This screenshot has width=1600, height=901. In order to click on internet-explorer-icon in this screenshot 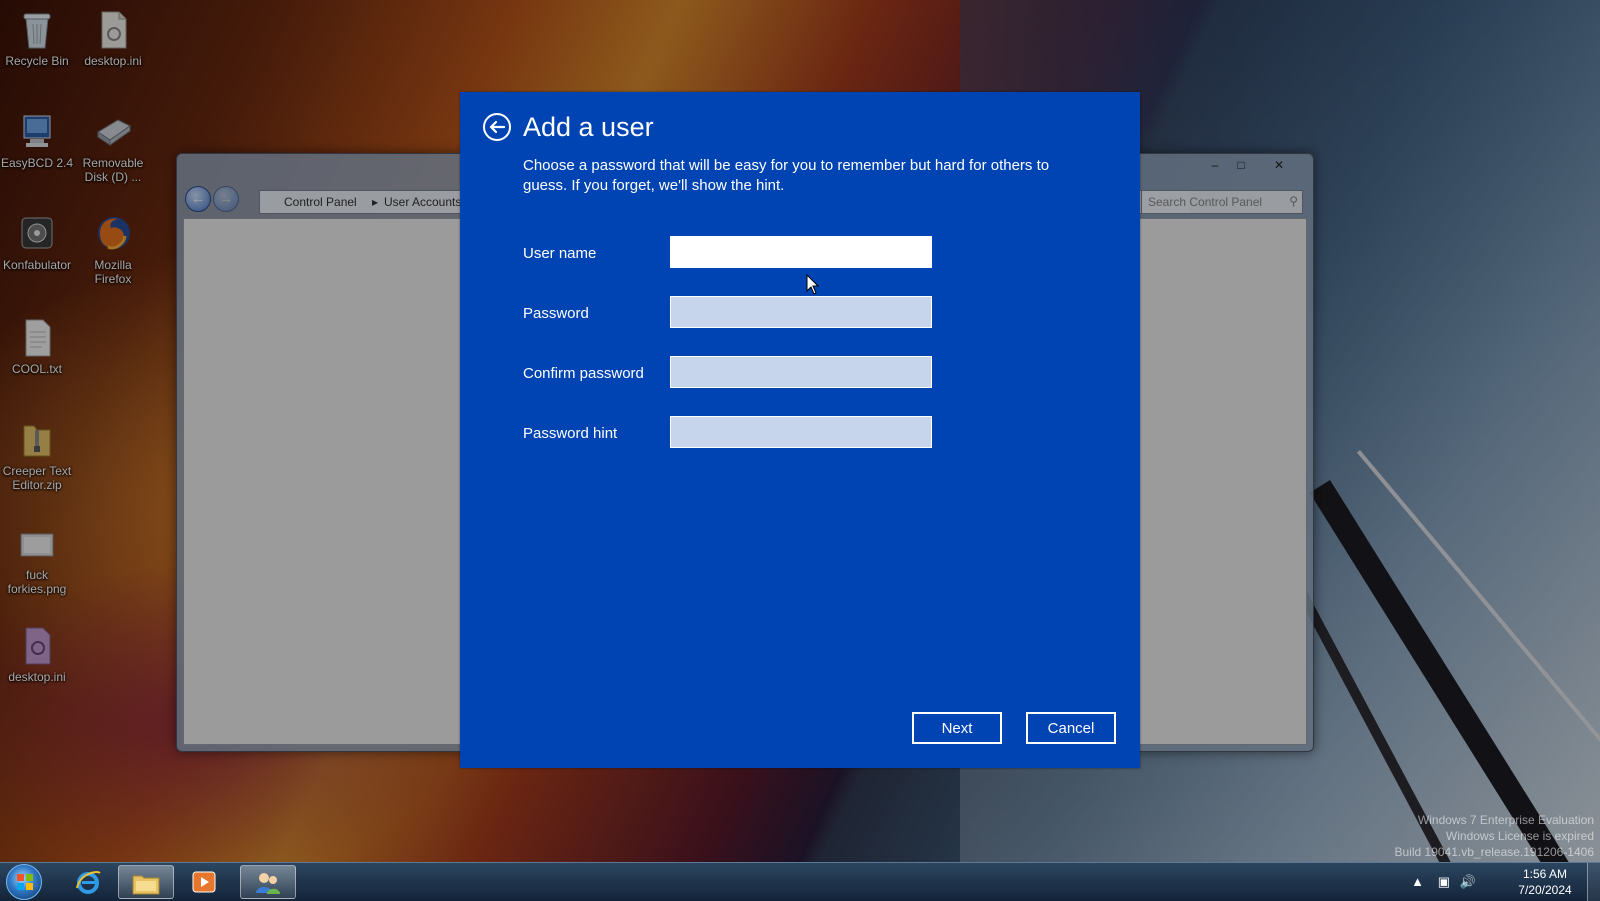, I will do `click(88, 882)`.